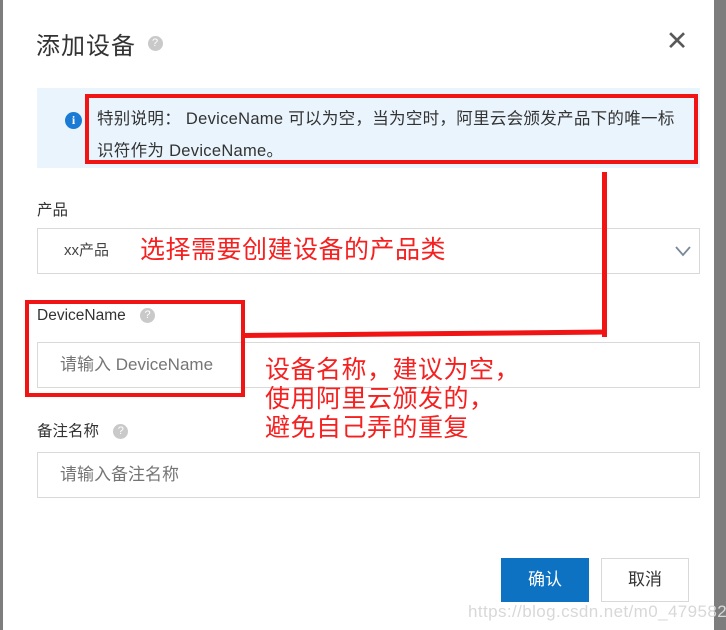 This screenshot has width=726, height=630. I want to click on device-name-label-text: DeviceName, so click(81, 315).